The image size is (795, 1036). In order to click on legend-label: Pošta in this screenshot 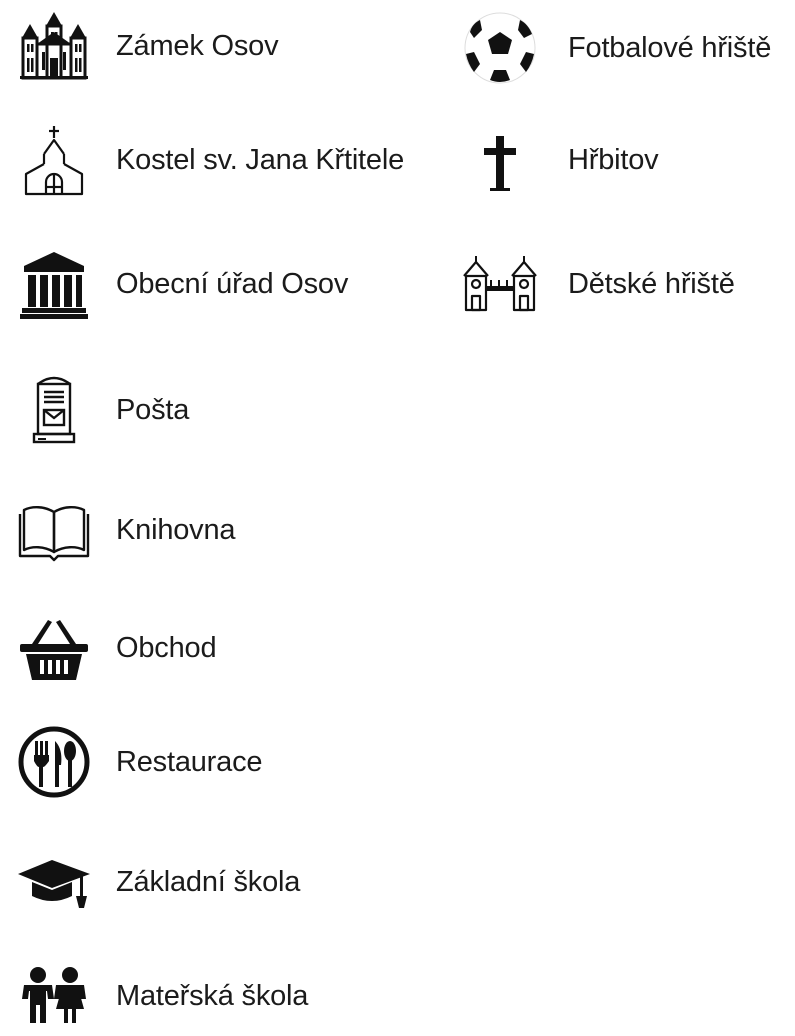, I will do `click(153, 409)`.